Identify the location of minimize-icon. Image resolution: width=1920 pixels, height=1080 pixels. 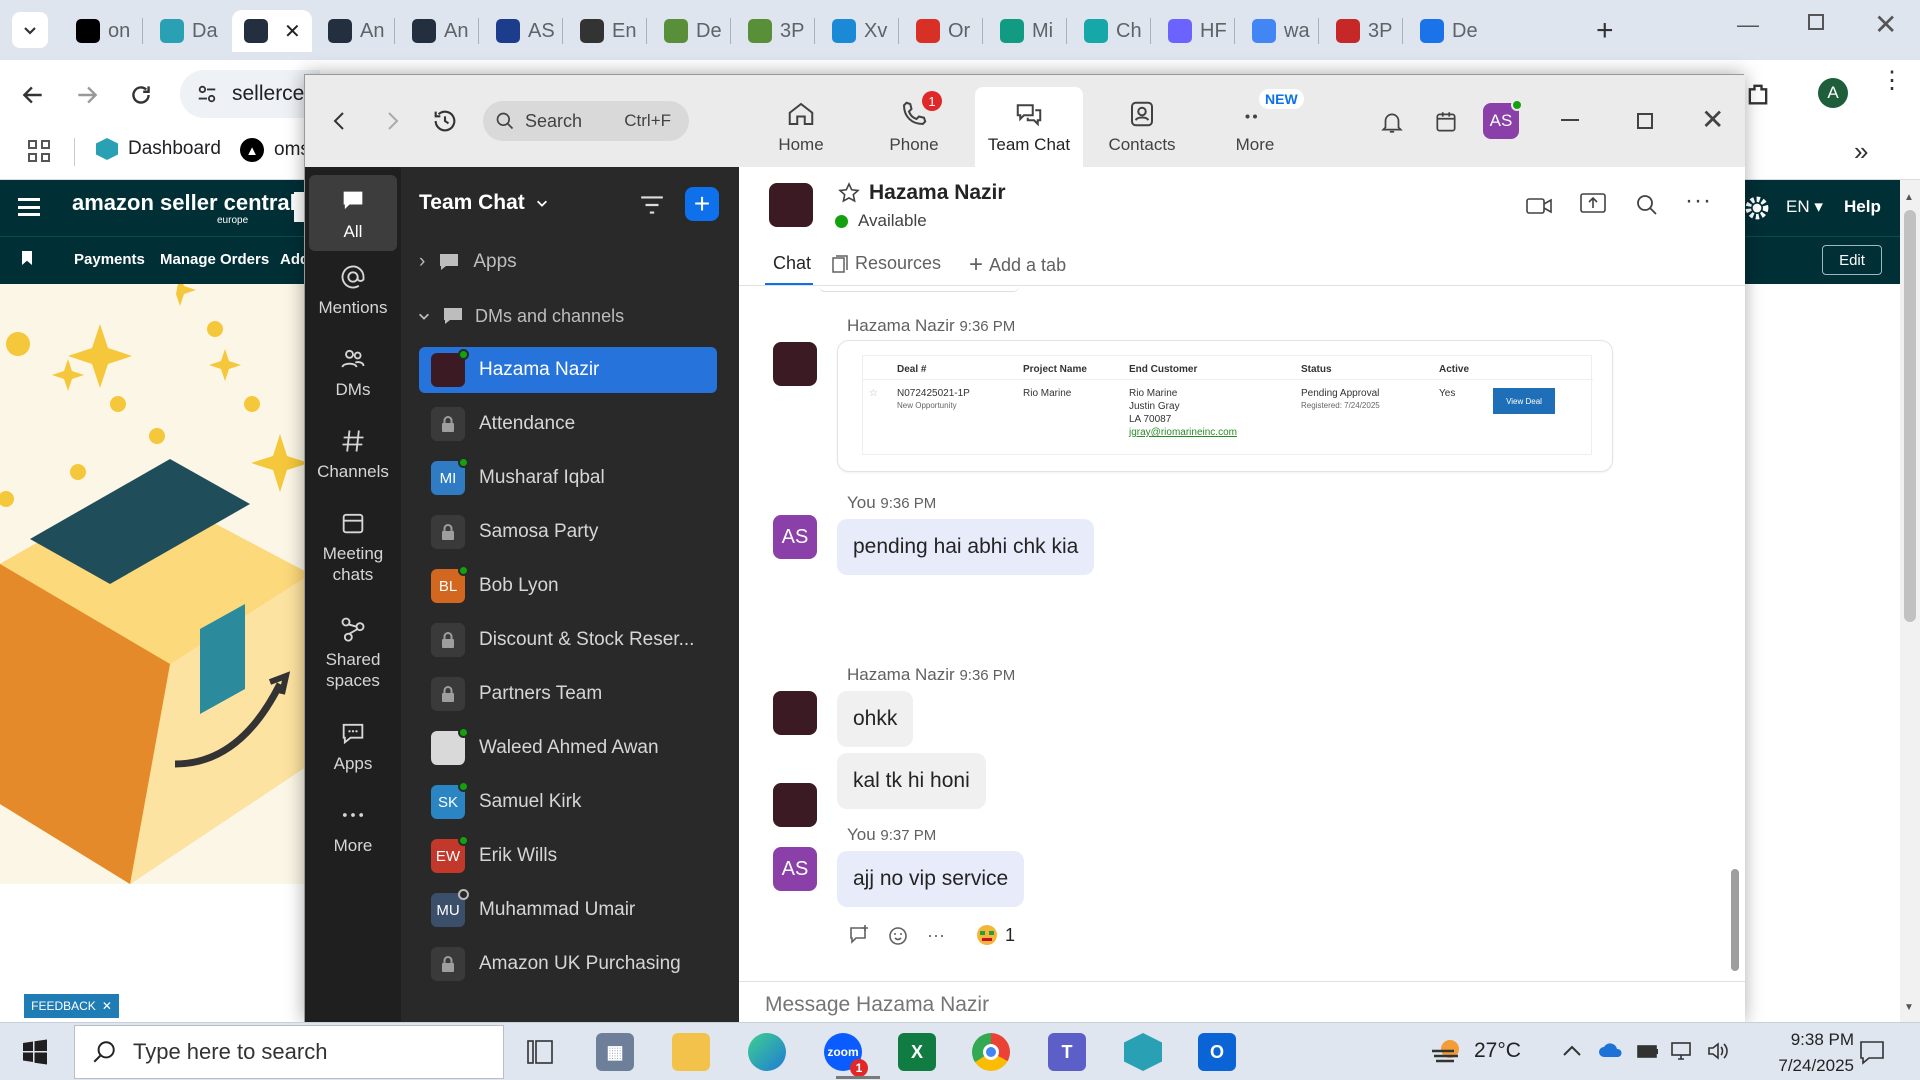
(1570, 120).